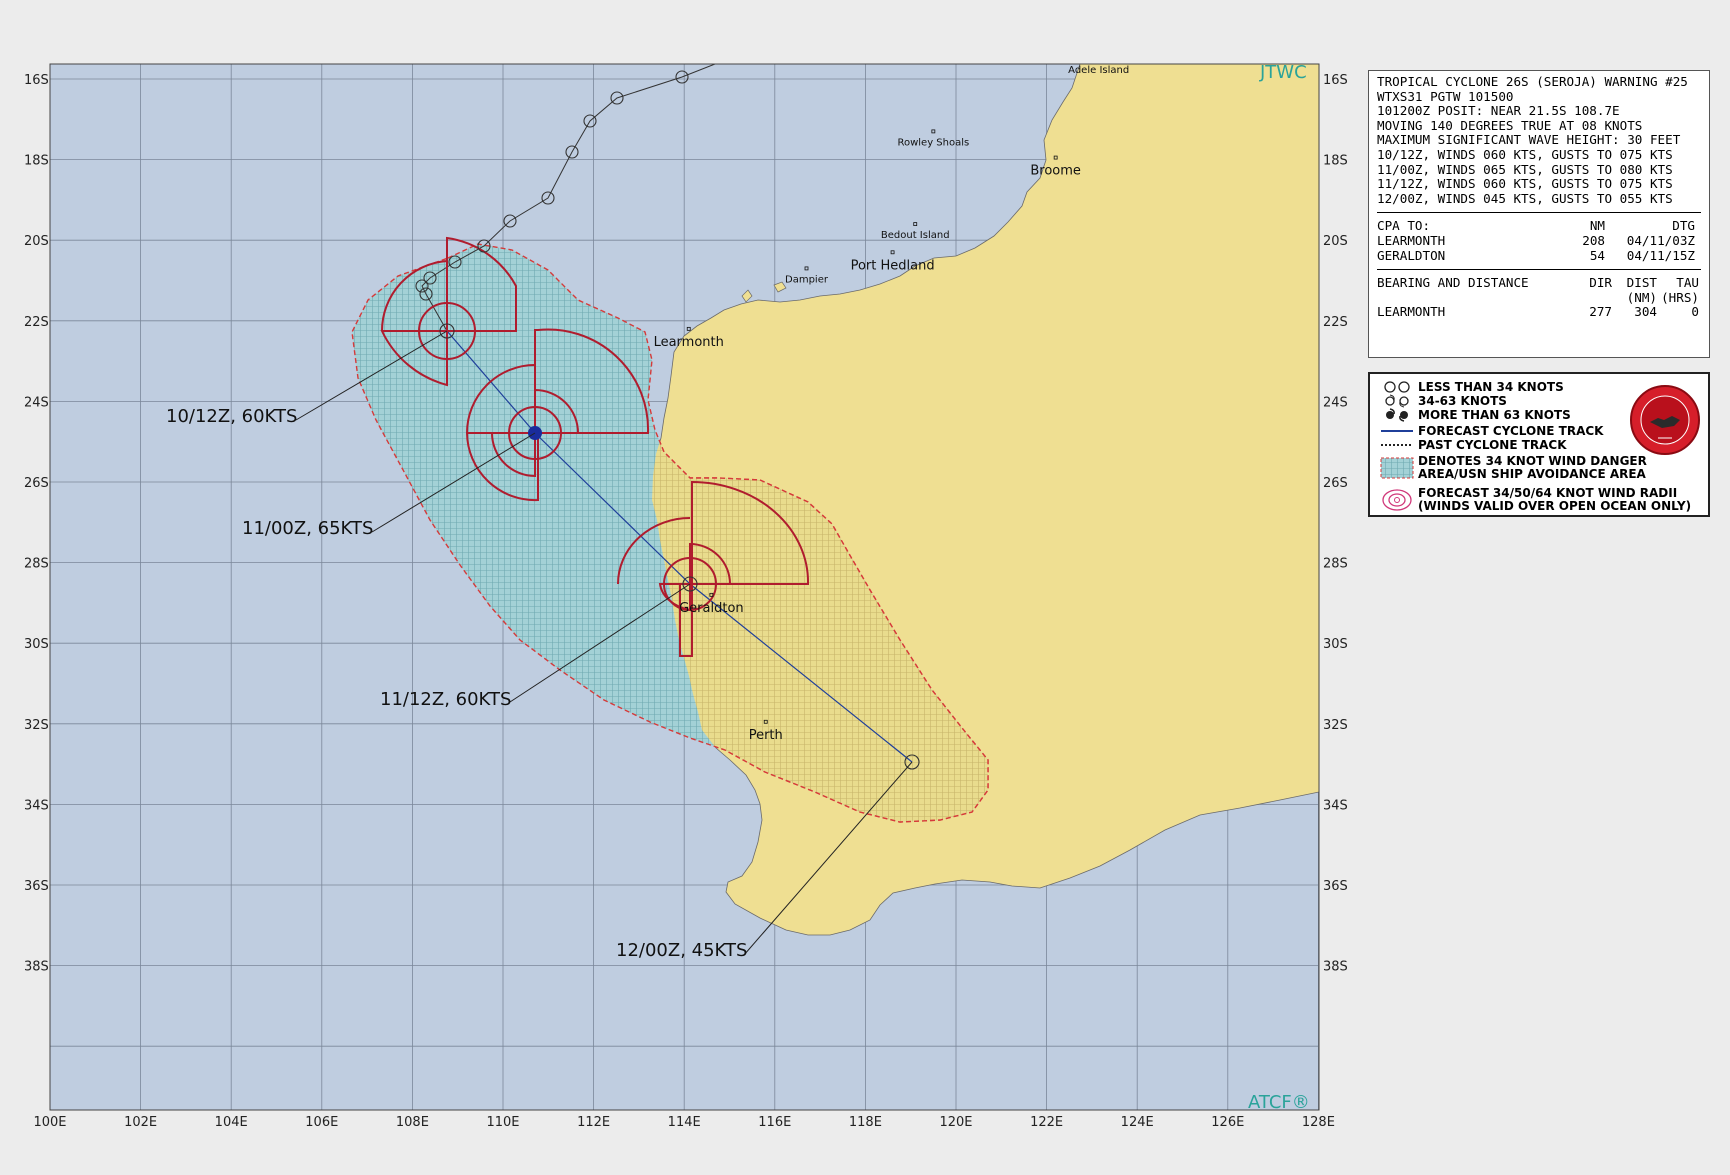  I want to click on lon-label: 118E, so click(865, 1122).